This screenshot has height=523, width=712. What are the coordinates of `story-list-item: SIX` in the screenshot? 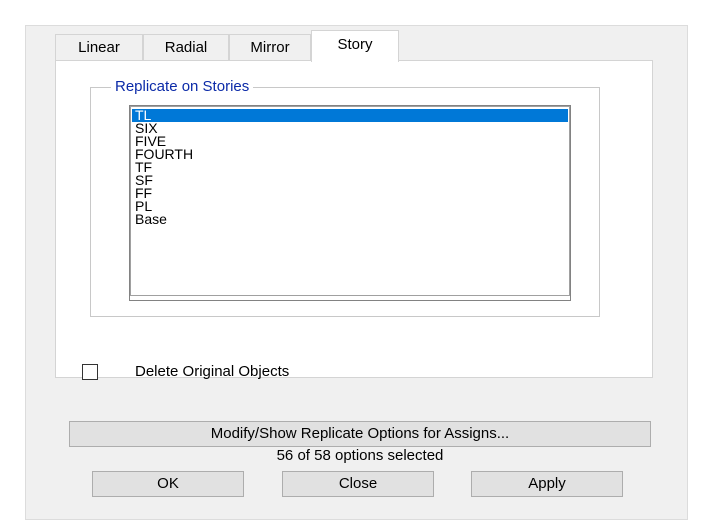 It's located at (350, 128).